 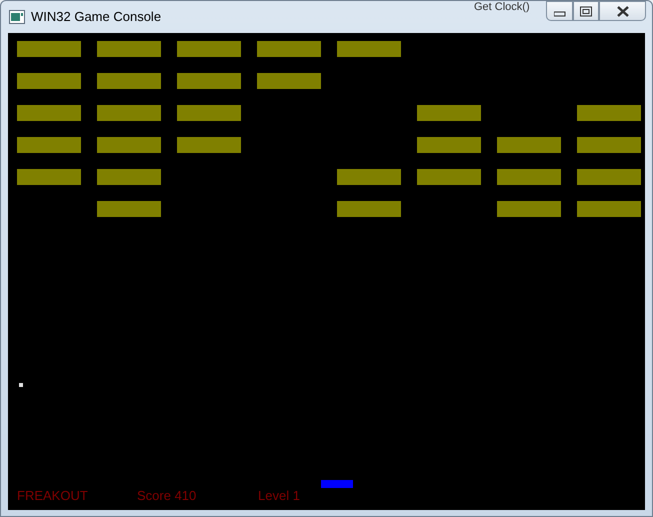 What do you see at coordinates (559, 11) in the screenshot?
I see `minimize-button` at bounding box center [559, 11].